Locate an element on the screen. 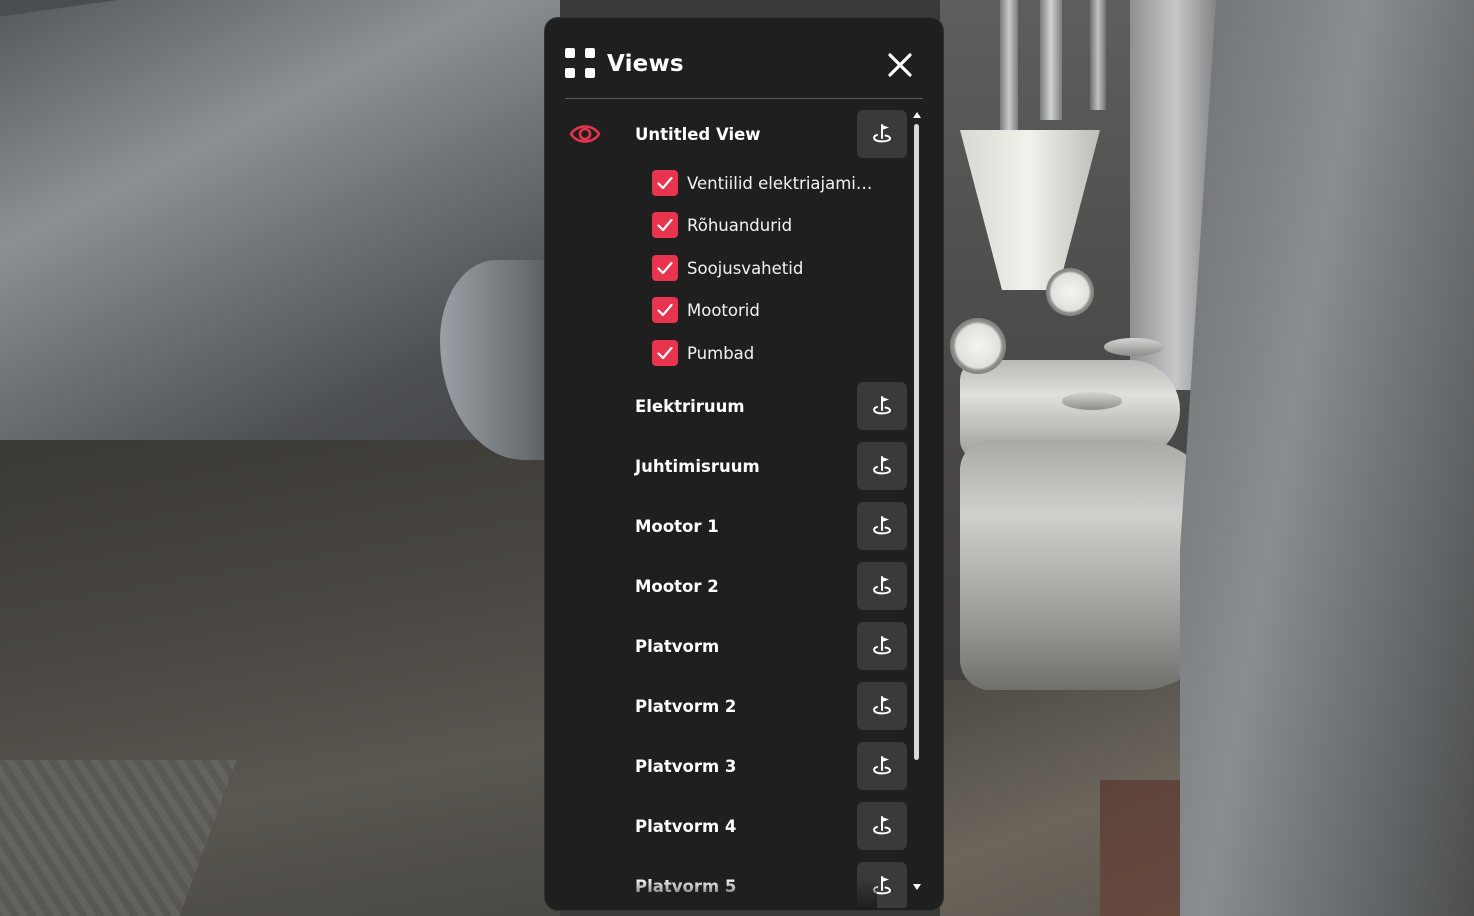  view-row: Mootor 1 is located at coordinates (726, 527).